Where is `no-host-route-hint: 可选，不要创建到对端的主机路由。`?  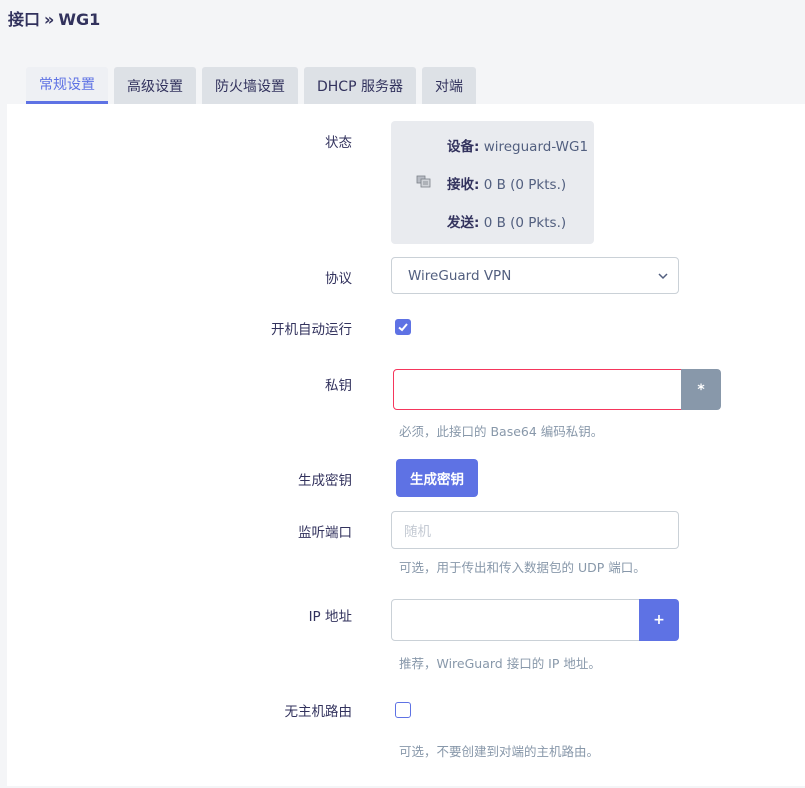
no-host-route-hint: 可选，不要创建到对端的主机路由。 is located at coordinates (499, 751).